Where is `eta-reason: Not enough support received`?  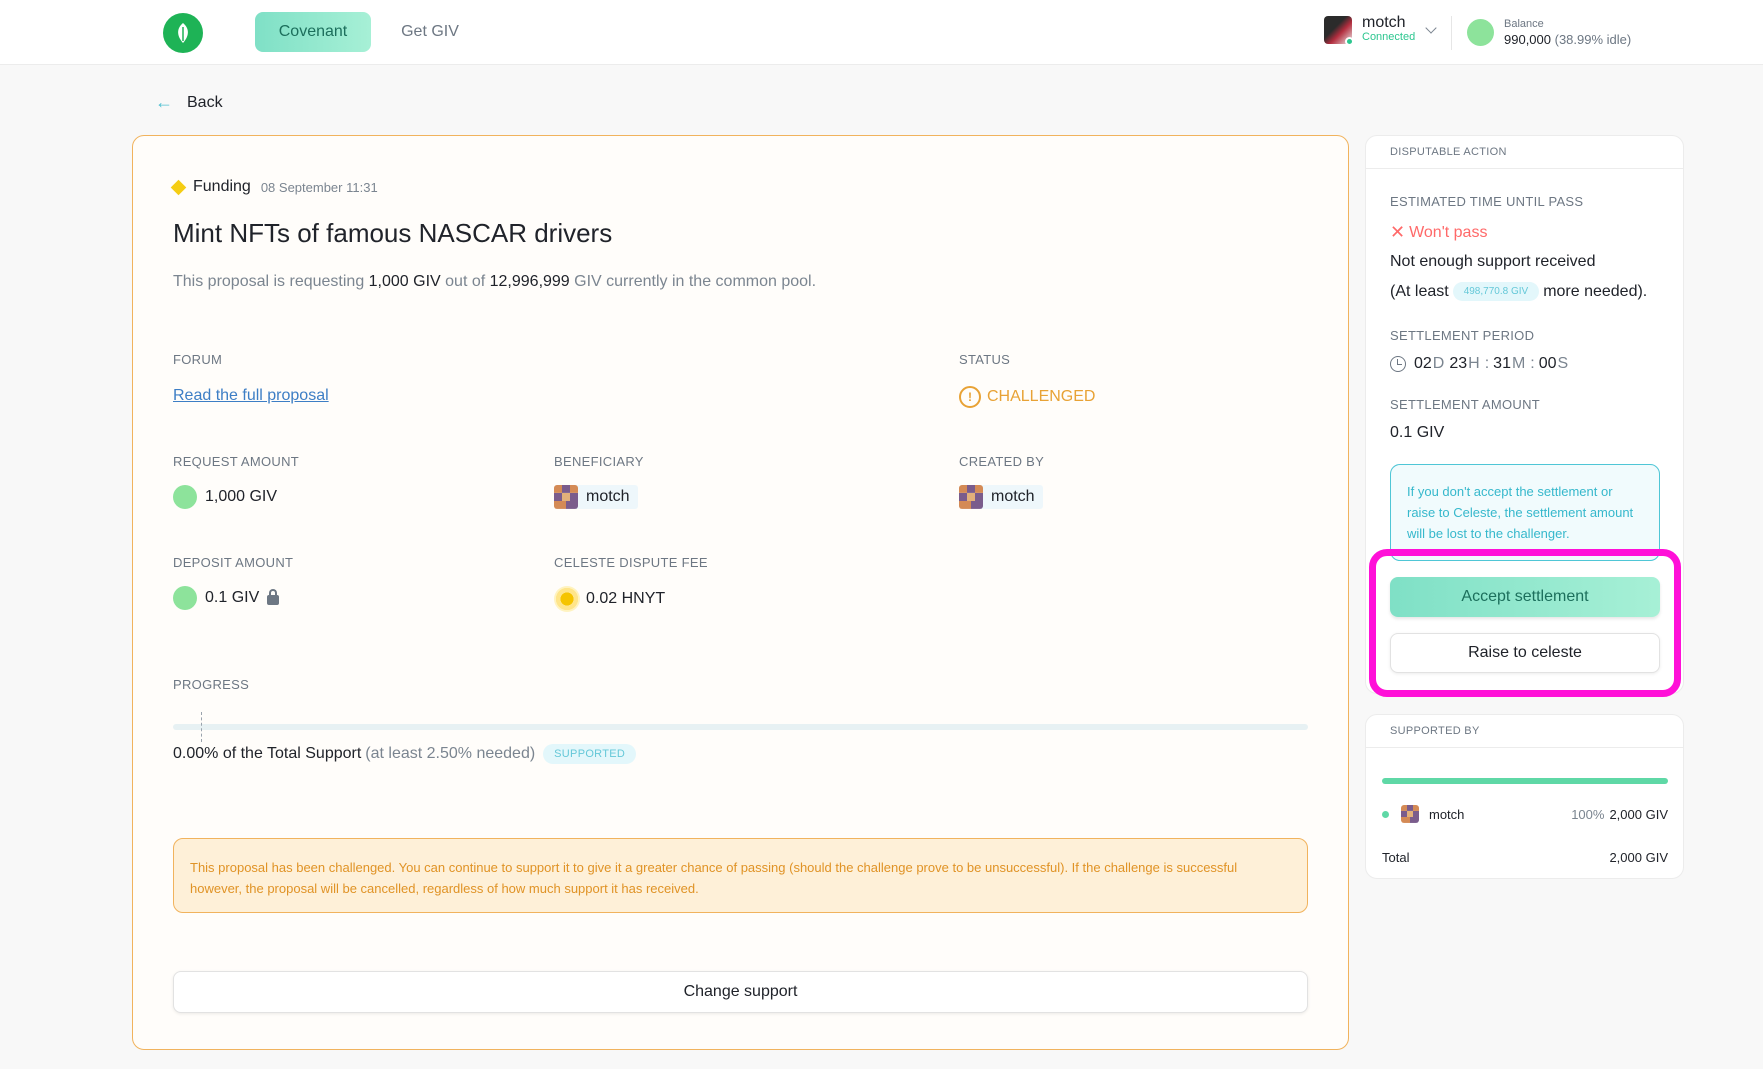
eta-reason: Not enough support received is located at coordinates (1493, 261).